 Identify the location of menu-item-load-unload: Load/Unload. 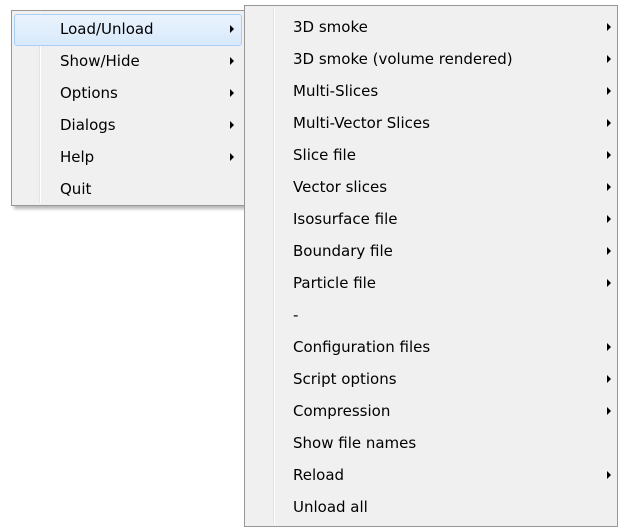
(128, 30).